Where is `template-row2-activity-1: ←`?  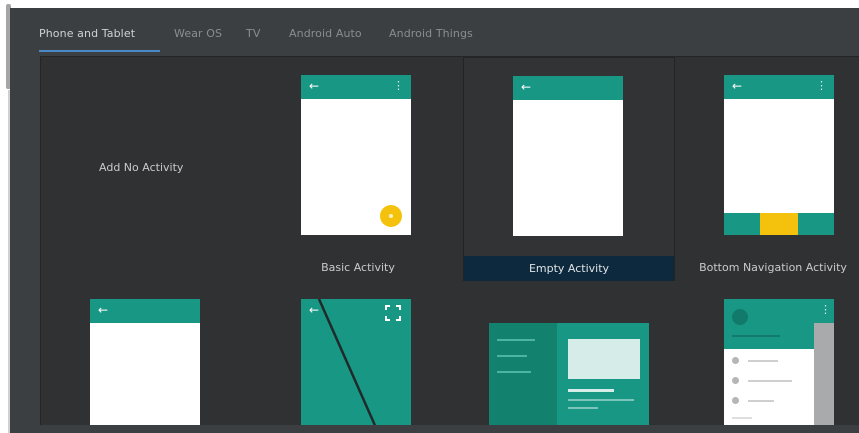
template-row2-activity-1: ← is located at coordinates (149, 355).